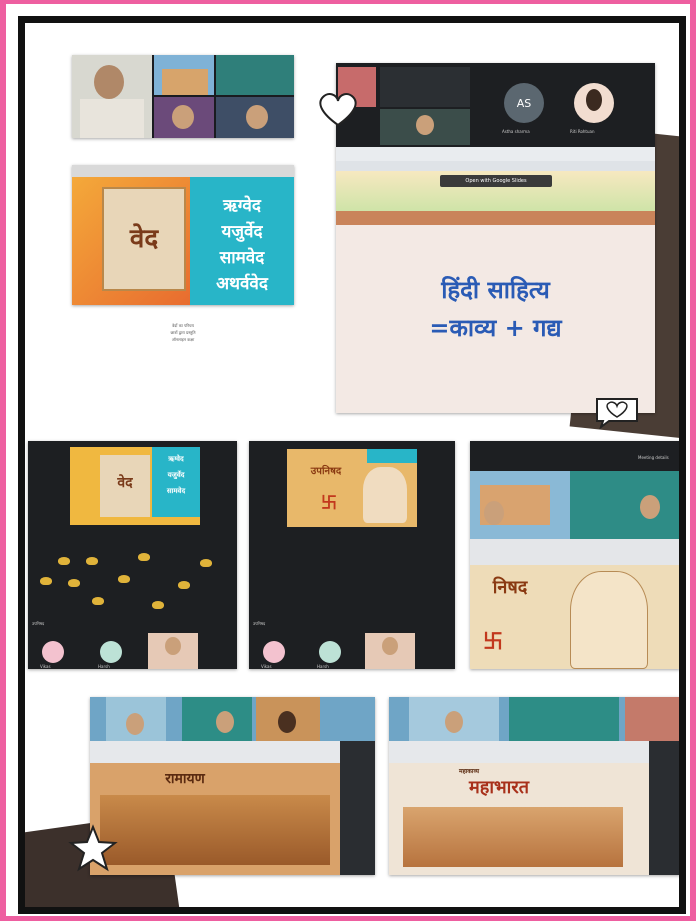 The width and height of the screenshot is (696, 921). I want to click on screenshot-bottom-left: रामायण, so click(232, 786).